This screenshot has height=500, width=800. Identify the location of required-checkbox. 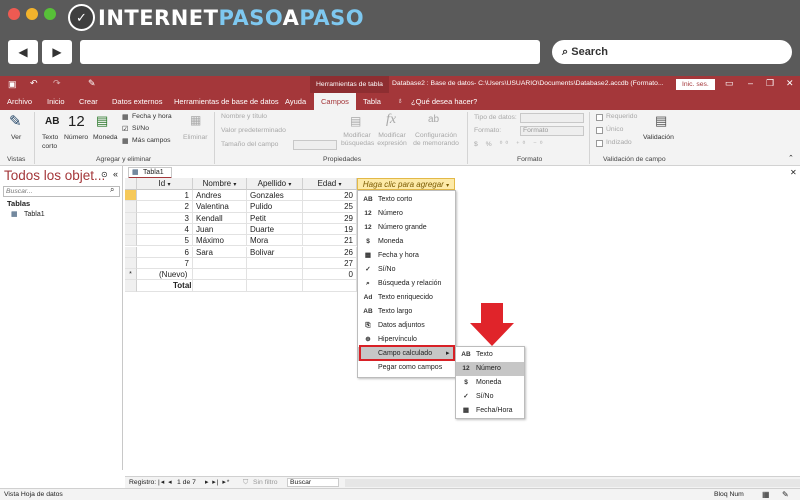
(599, 117).